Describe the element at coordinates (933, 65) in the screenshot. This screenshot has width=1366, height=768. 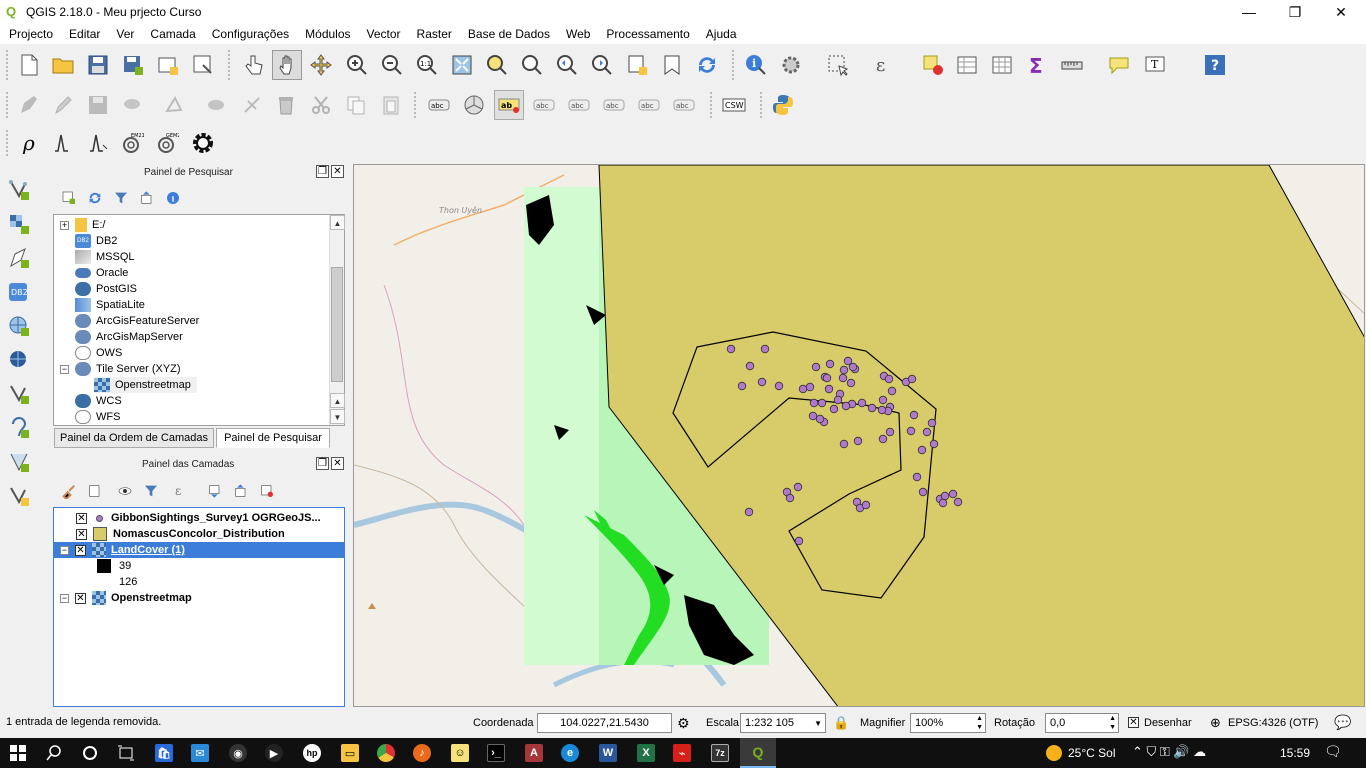
I see `deselect-all-icon` at that location.